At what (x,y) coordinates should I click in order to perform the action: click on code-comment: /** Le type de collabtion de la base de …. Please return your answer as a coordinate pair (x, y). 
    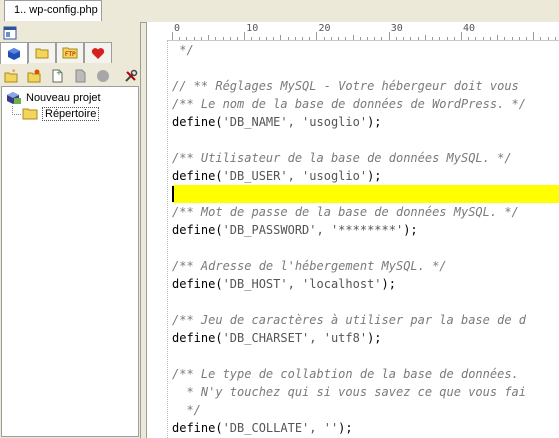
    Looking at the image, I should click on (345, 374).